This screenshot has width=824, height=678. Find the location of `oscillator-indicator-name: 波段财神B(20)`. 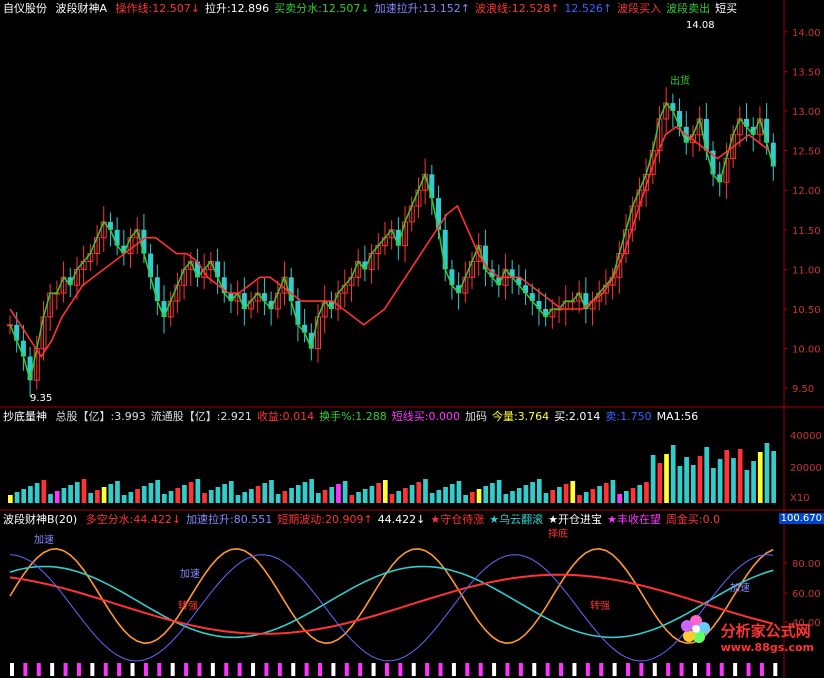

oscillator-indicator-name: 波段财神B(20) is located at coordinates (40, 519).